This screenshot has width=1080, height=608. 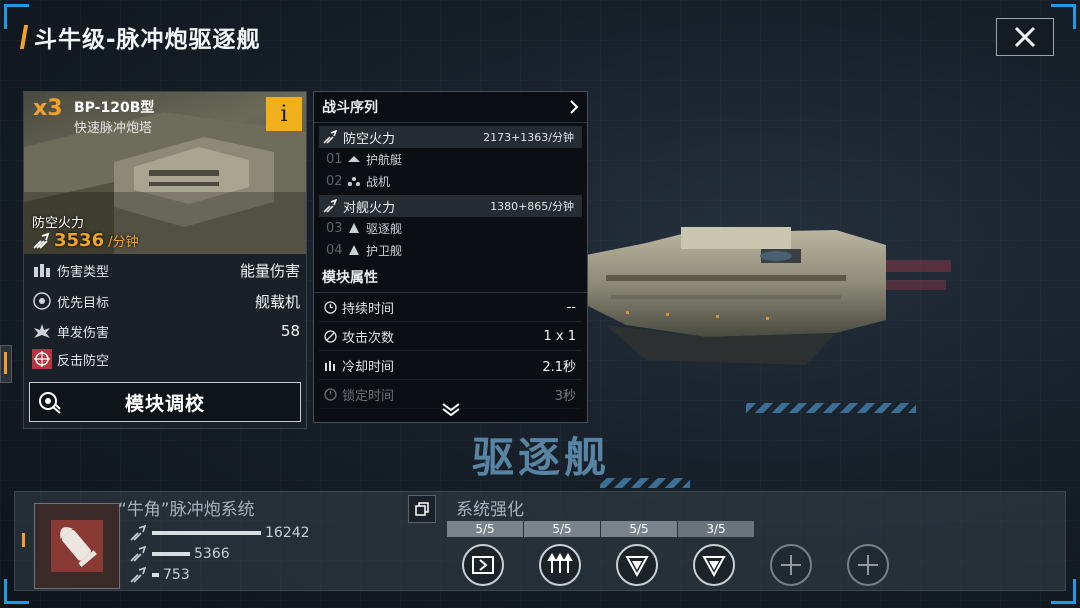 I want to click on copy-icon, so click(x=422, y=509).